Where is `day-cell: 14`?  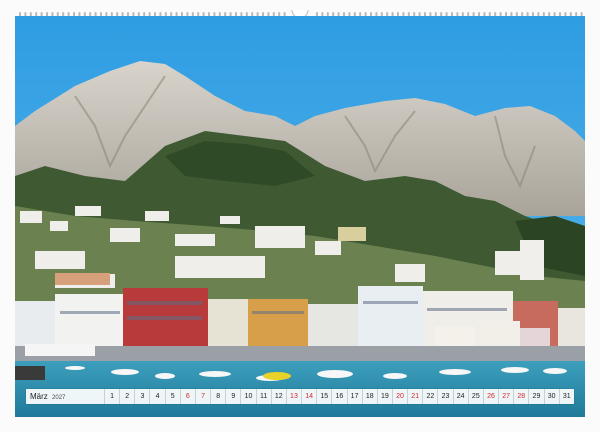
day-cell: 14 is located at coordinates (308, 396).